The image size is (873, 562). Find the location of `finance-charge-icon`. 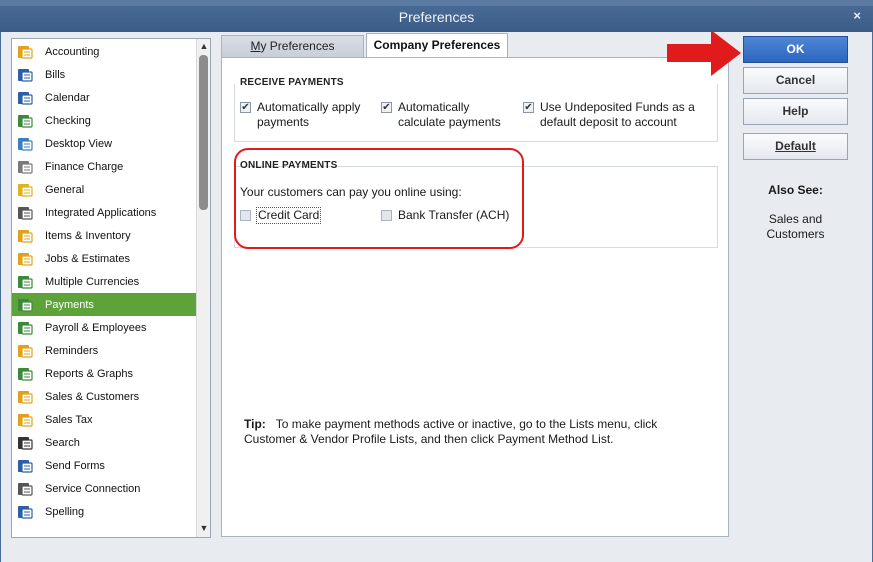

finance-charge-icon is located at coordinates (25, 167).